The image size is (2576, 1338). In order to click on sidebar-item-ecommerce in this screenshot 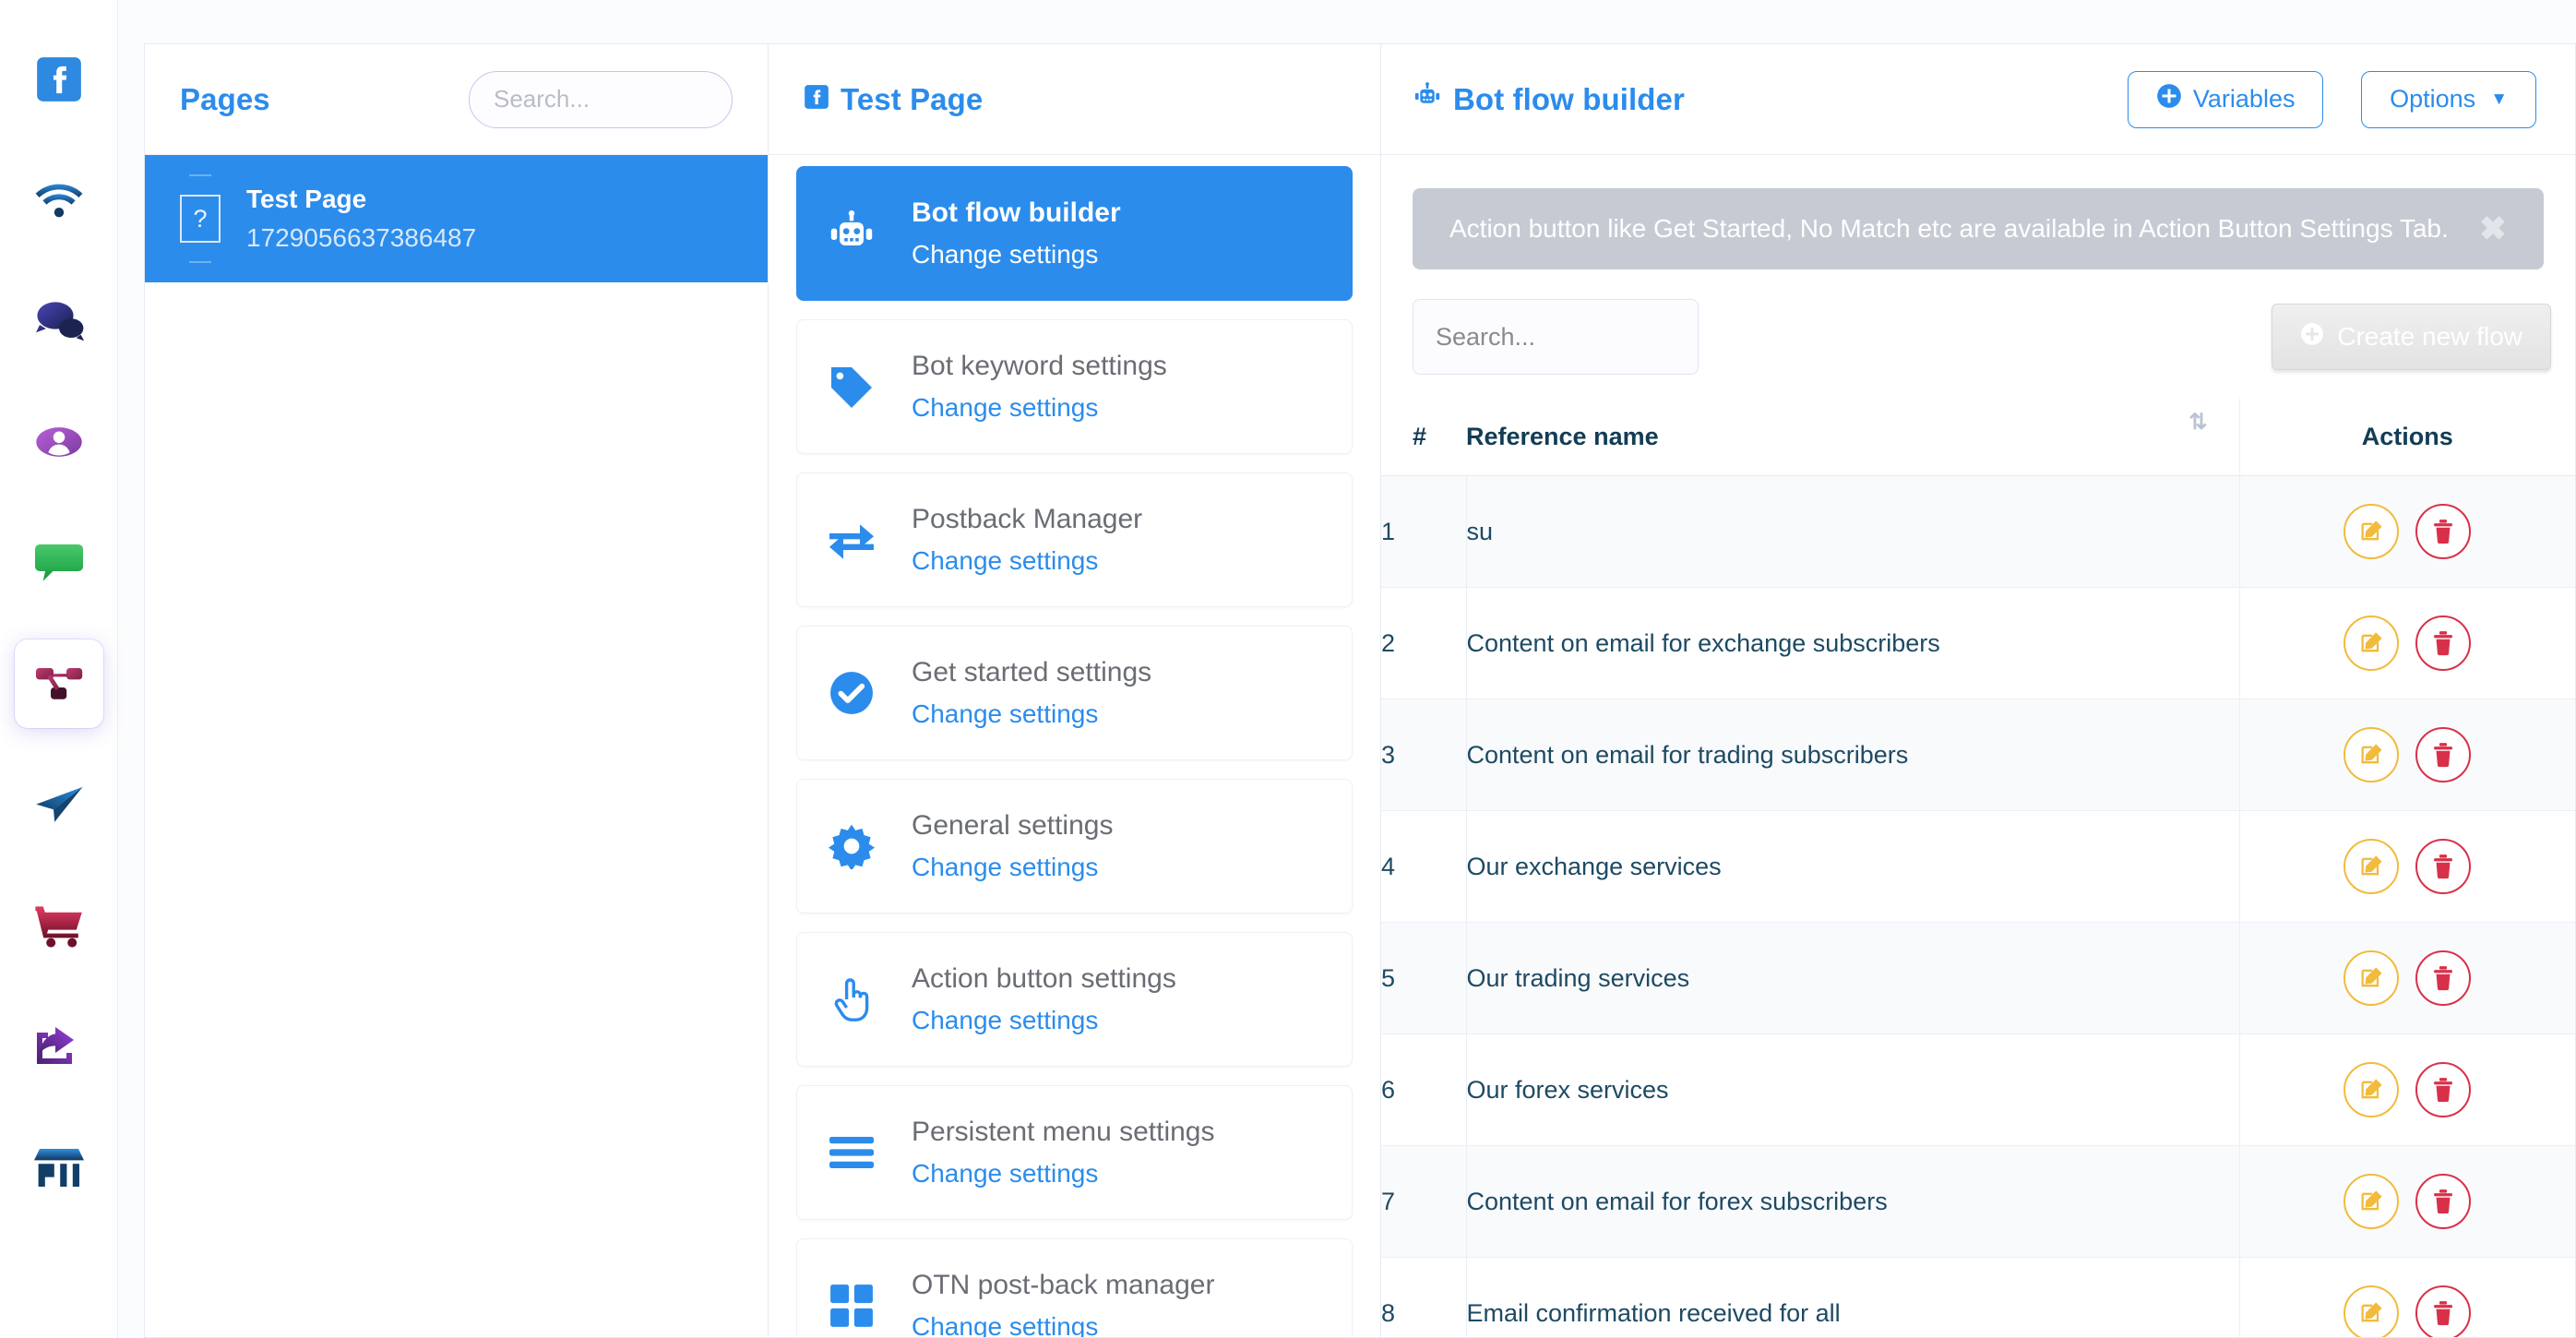, I will do `click(59, 925)`.